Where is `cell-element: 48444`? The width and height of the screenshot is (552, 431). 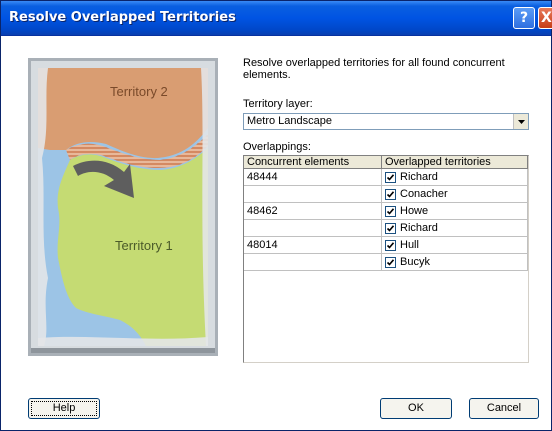 cell-element: 48444 is located at coordinates (313, 177).